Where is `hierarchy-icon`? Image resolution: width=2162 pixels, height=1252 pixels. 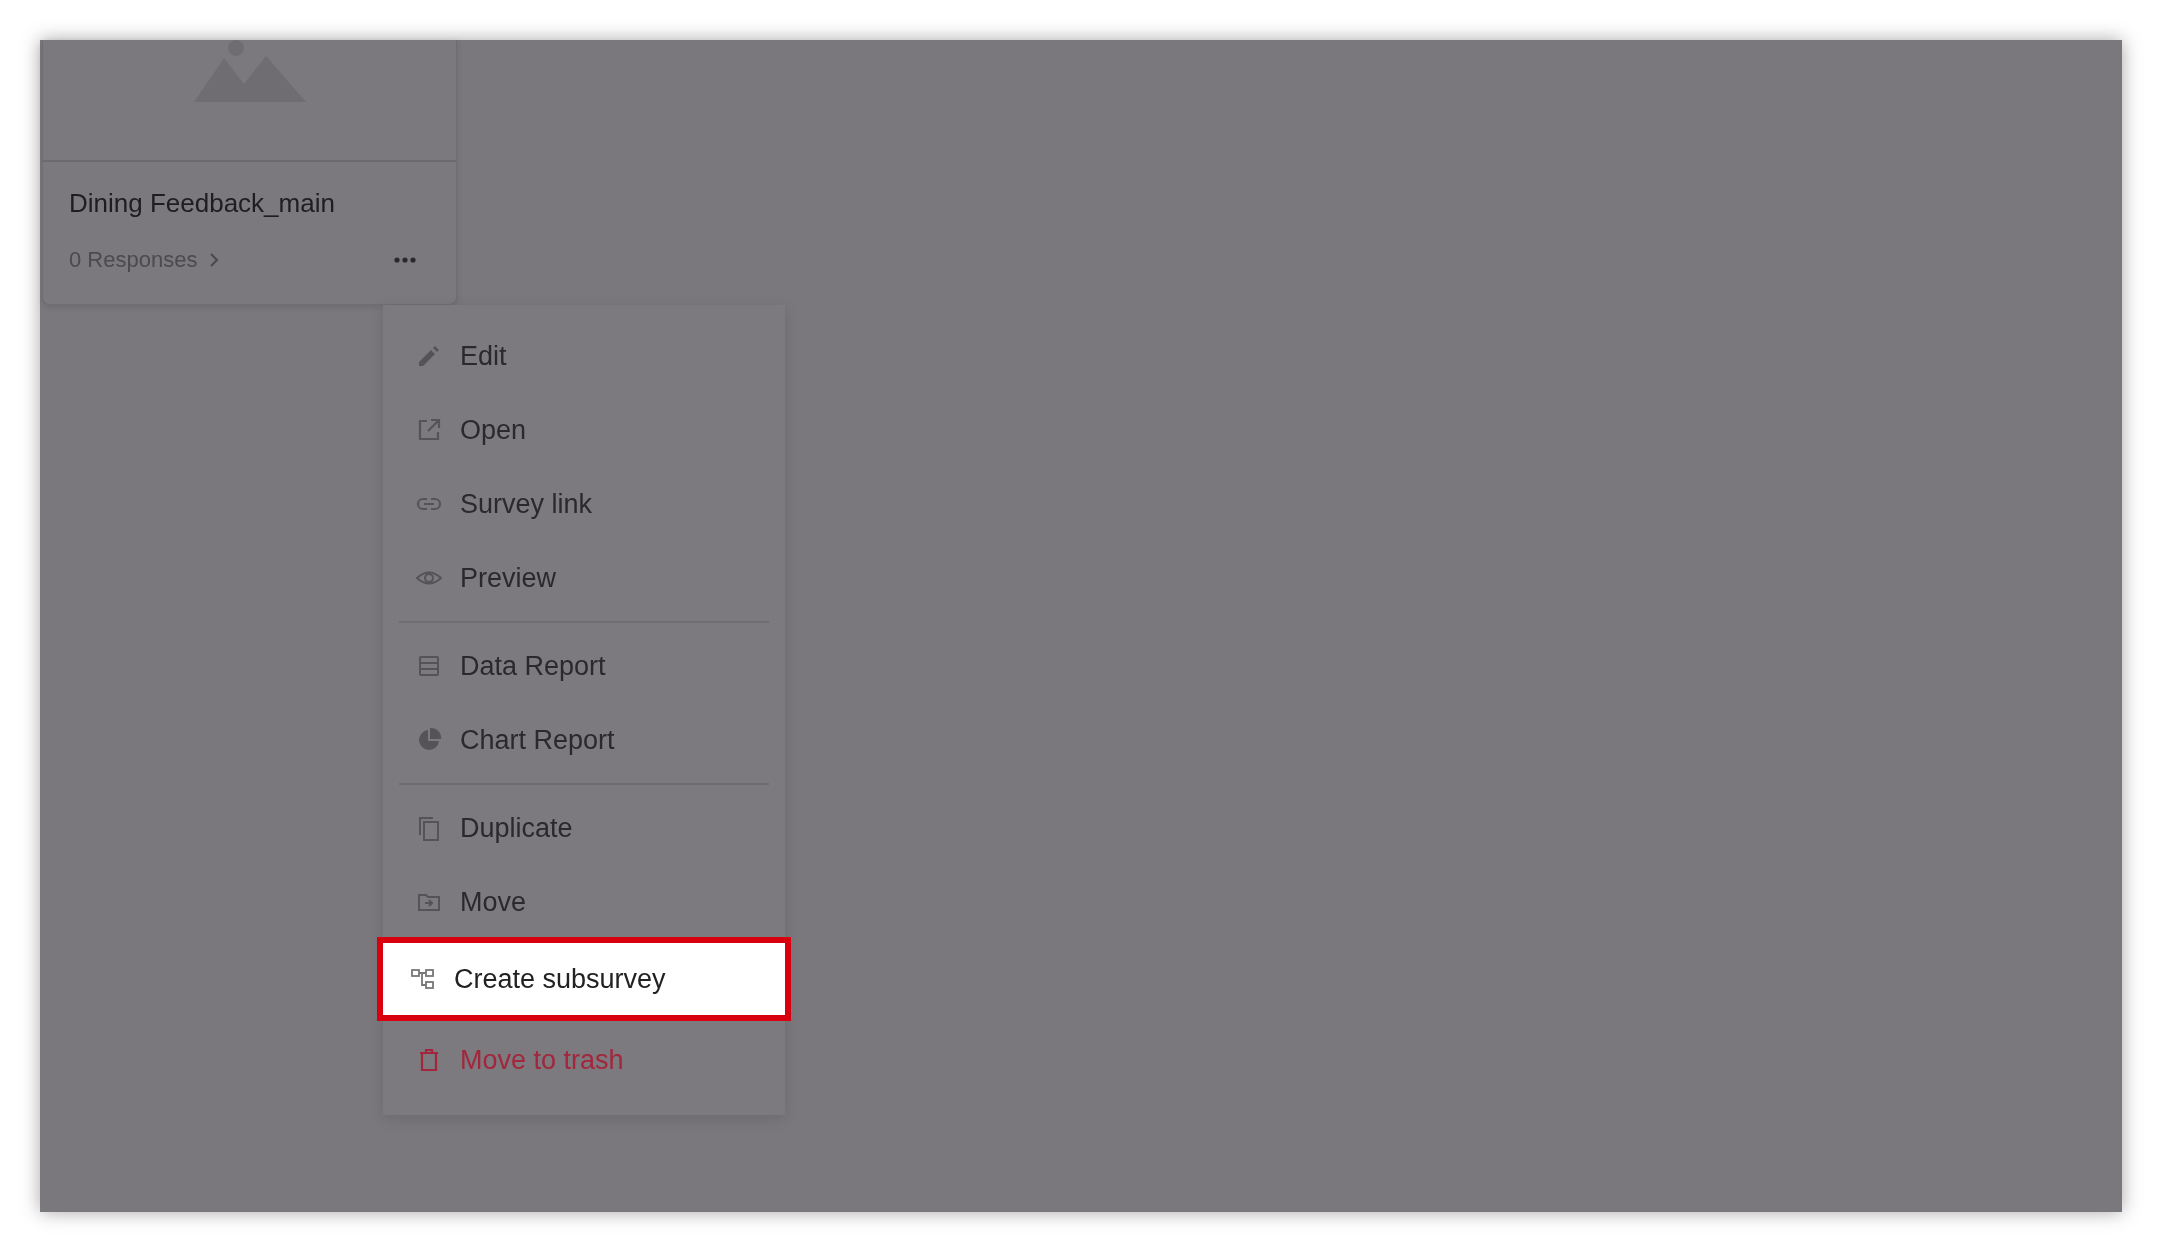 hierarchy-icon is located at coordinates (423, 979).